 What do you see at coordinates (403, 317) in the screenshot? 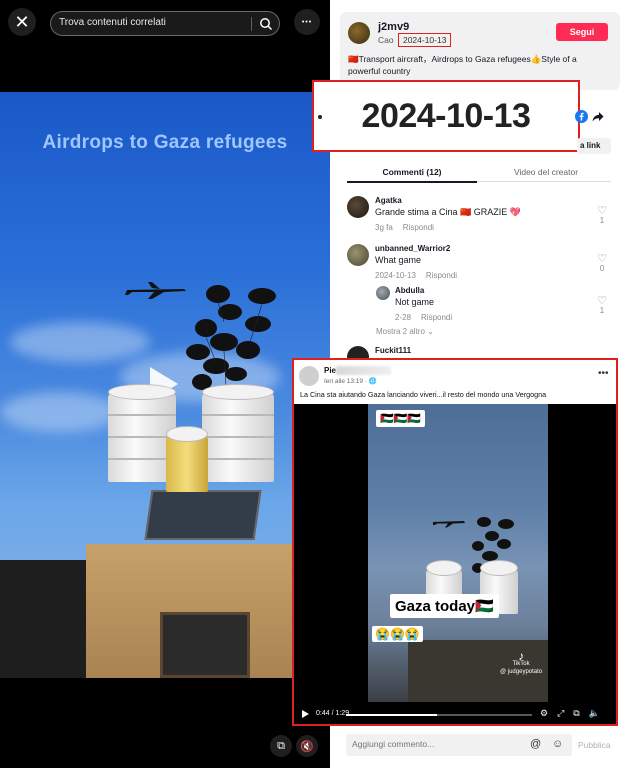
I see `comment-time: 2-28` at bounding box center [403, 317].